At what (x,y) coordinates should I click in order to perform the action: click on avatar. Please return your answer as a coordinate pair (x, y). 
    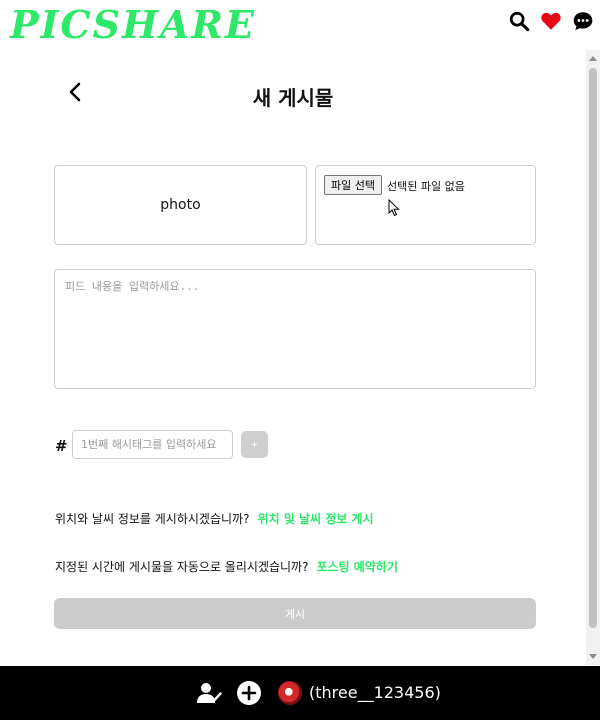
    Looking at the image, I should click on (290, 693).